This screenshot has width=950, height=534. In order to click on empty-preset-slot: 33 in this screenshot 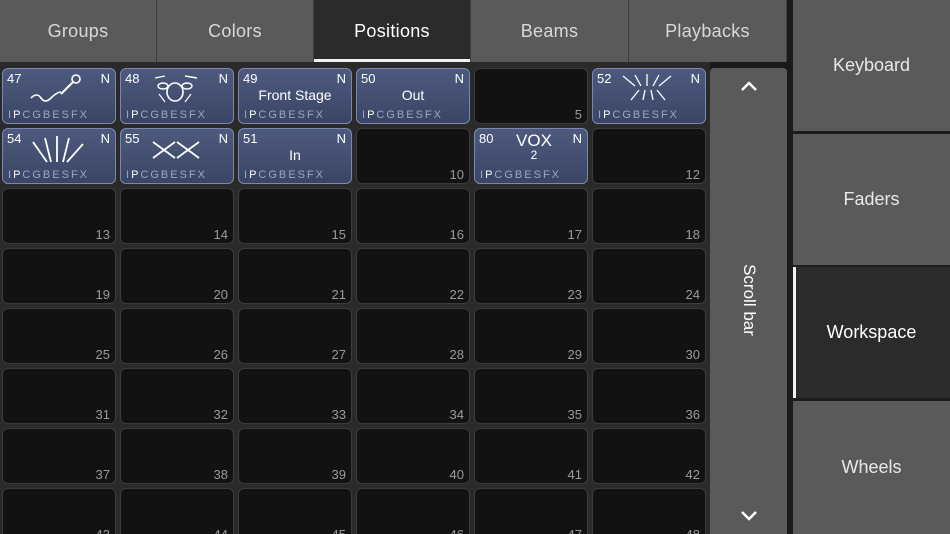, I will do `click(295, 396)`.